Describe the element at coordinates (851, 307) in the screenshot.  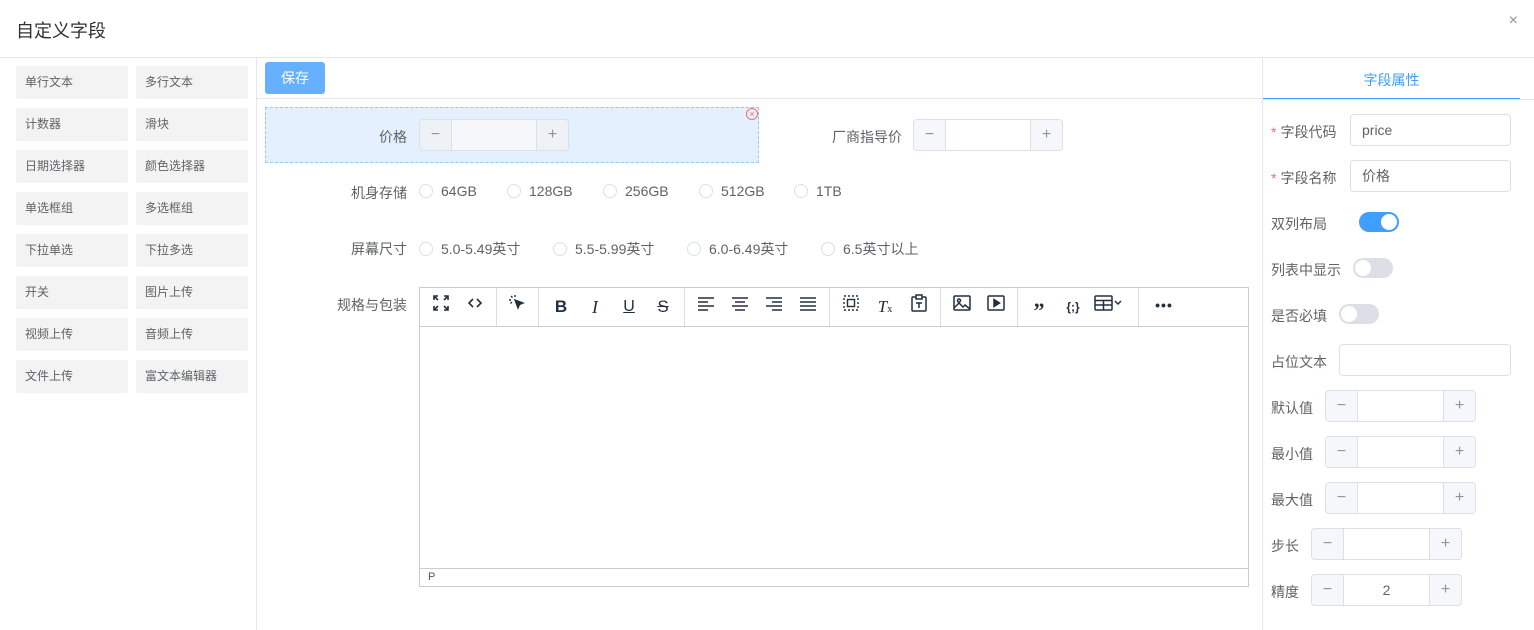
I see `select-all-icon` at that location.